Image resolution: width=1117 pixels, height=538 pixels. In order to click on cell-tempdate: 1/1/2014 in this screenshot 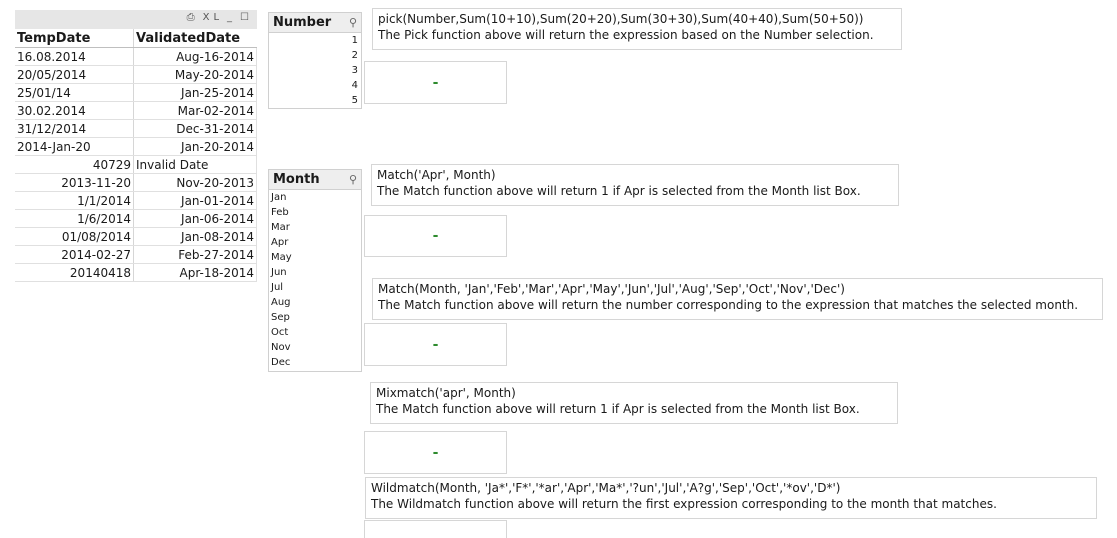, I will do `click(74, 200)`.